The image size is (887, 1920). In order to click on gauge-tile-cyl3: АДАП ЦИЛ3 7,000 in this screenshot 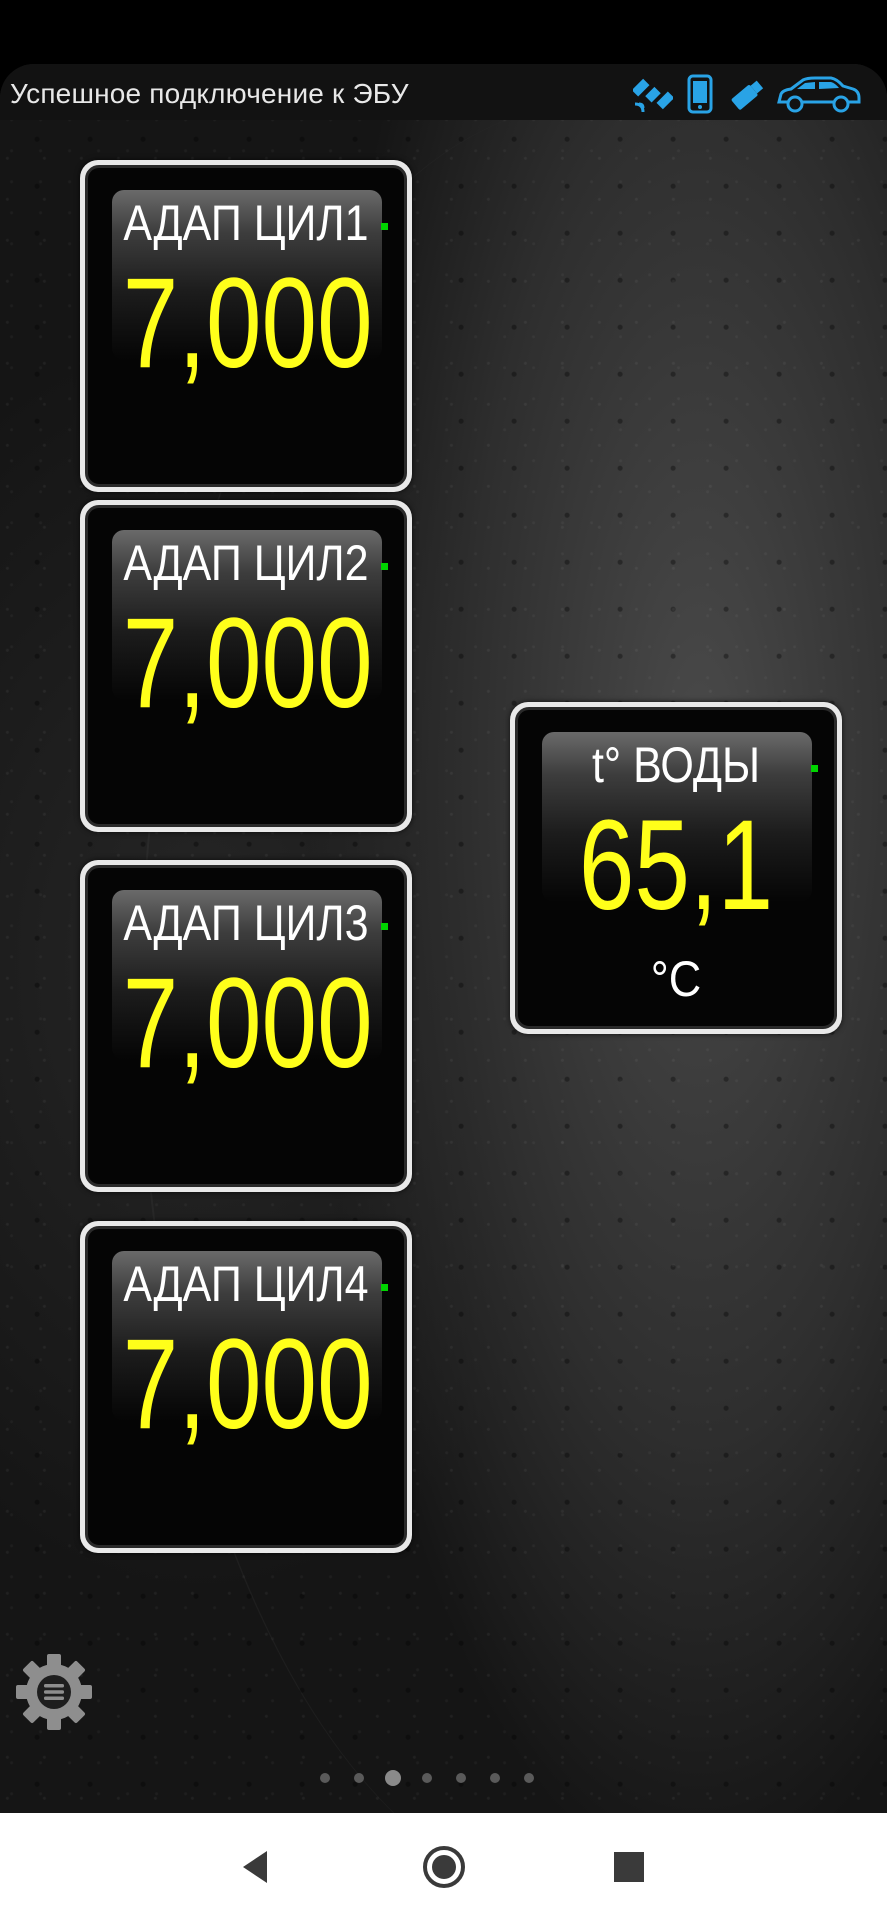, I will do `click(246, 1026)`.